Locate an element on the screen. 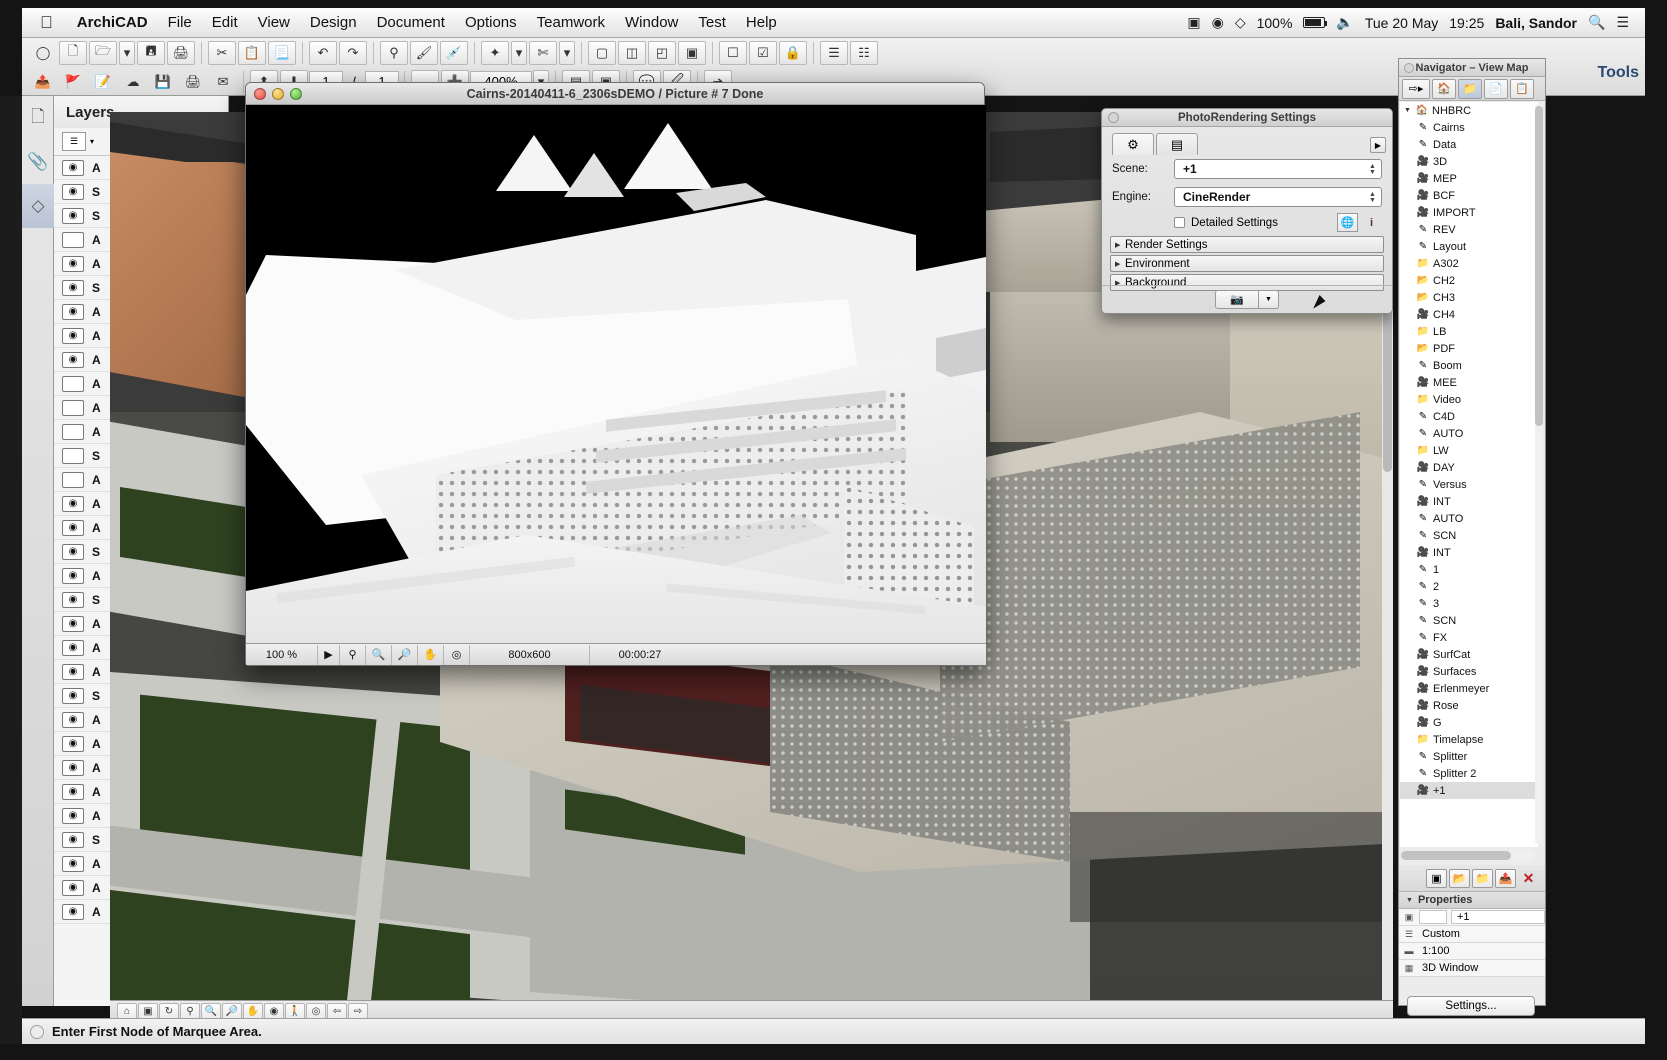  ungroup-icon: ☑ is located at coordinates (763, 52).